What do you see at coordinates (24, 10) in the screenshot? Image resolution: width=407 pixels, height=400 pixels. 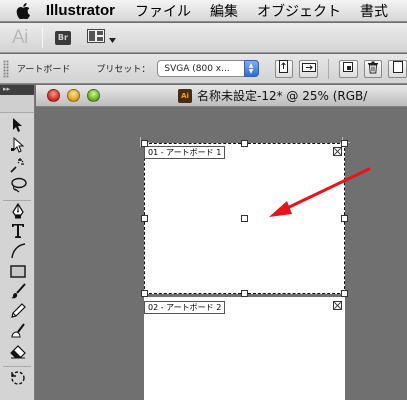 I see `apple-icon` at bounding box center [24, 10].